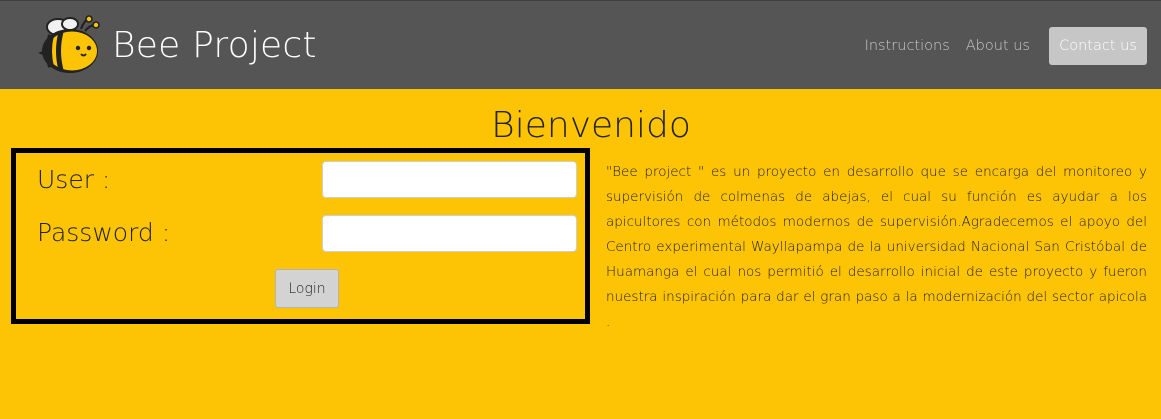  Describe the element at coordinates (104, 232) in the screenshot. I see `password-label: Password :` at that location.